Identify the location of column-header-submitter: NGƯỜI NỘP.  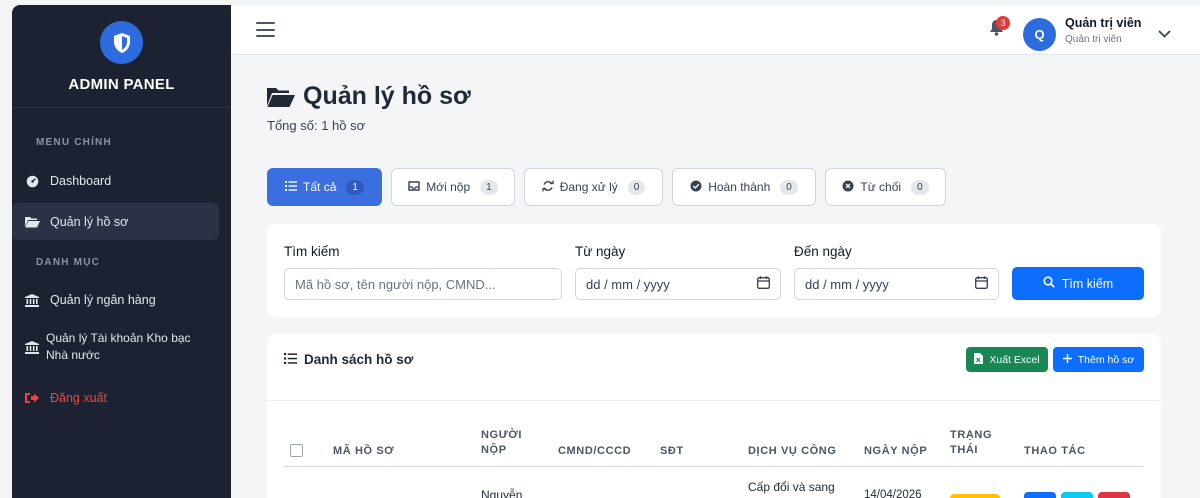
(501, 443).